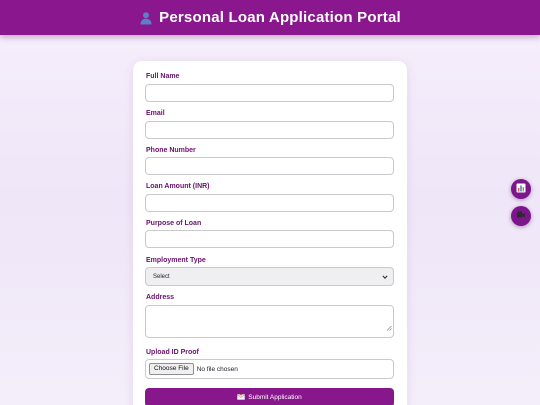 The height and width of the screenshot is (405, 540). I want to click on employment-type-select: Select, so click(269, 276).